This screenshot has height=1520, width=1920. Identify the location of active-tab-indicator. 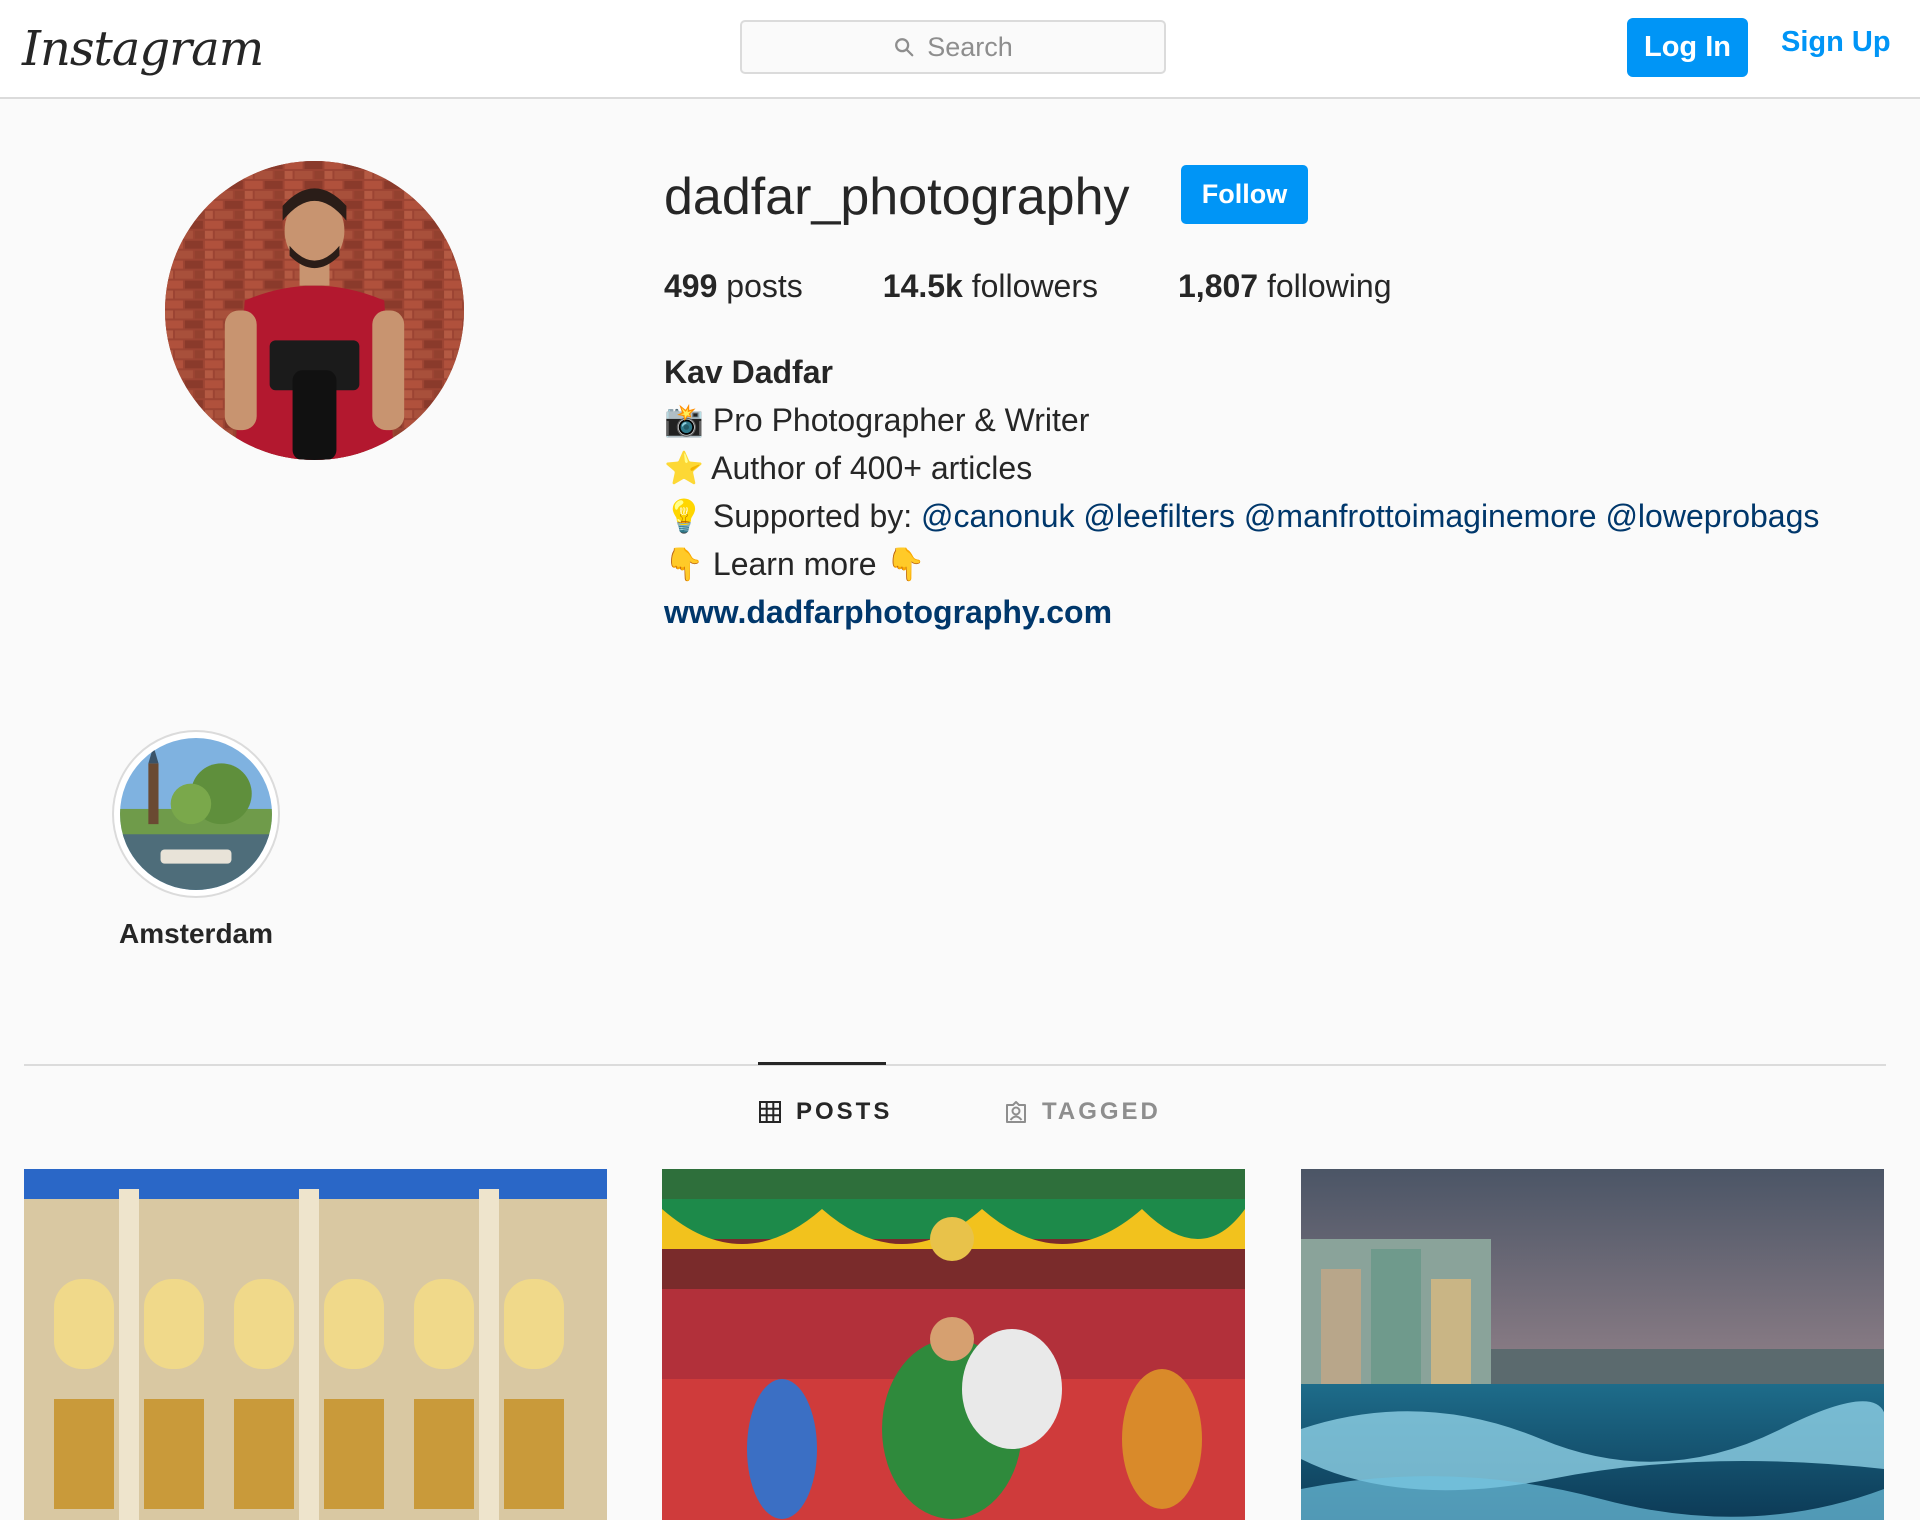
(822, 1063).